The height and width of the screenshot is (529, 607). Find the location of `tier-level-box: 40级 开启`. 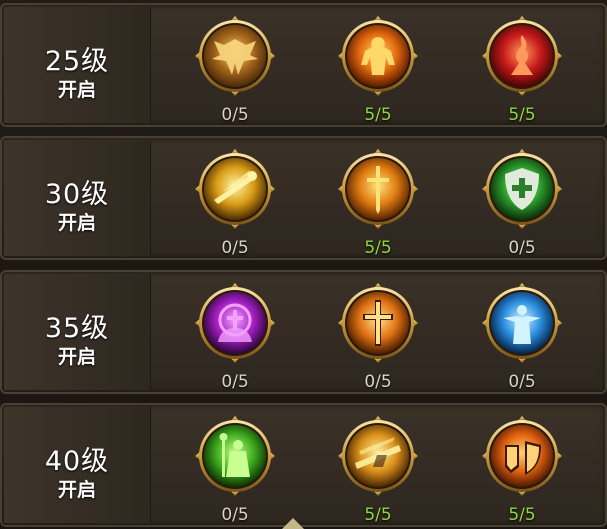

tier-level-box: 40级 开启 is located at coordinates (77, 465).